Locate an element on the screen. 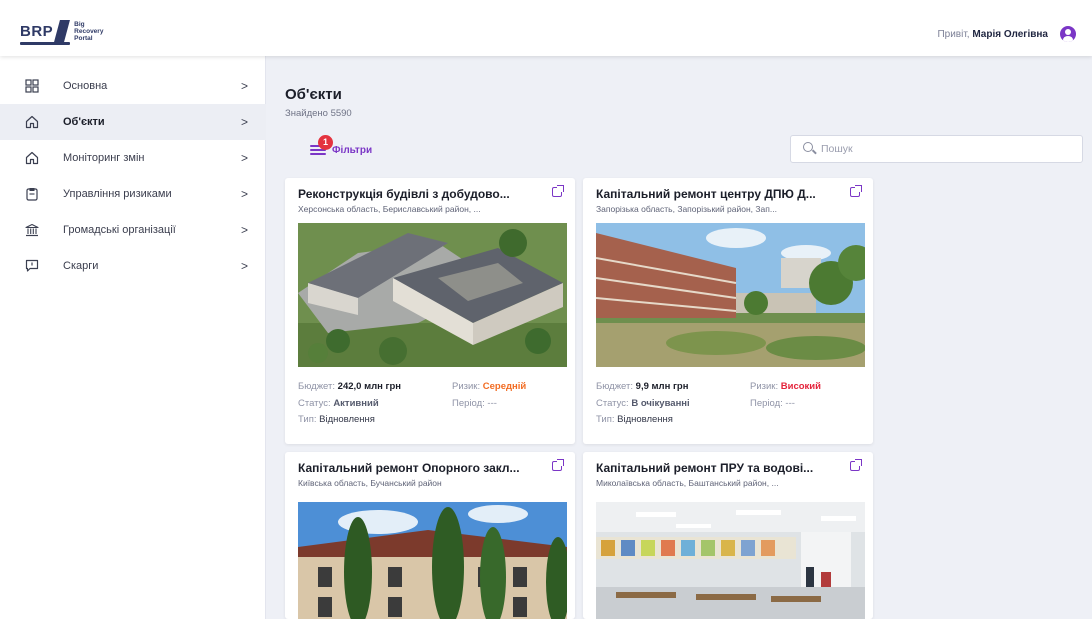  status-field: Статус: Активний is located at coordinates (338, 403).